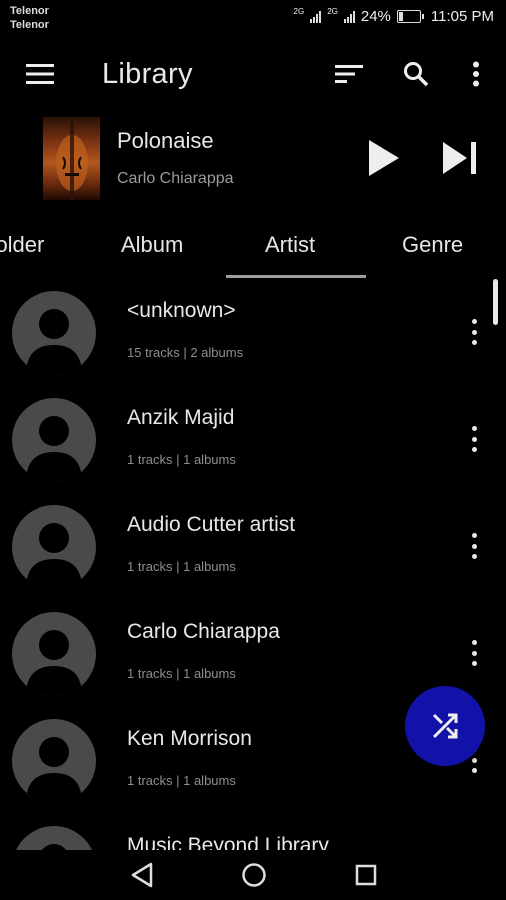 This screenshot has width=506, height=900. I want to click on toolbar: Library, so click(253, 74).